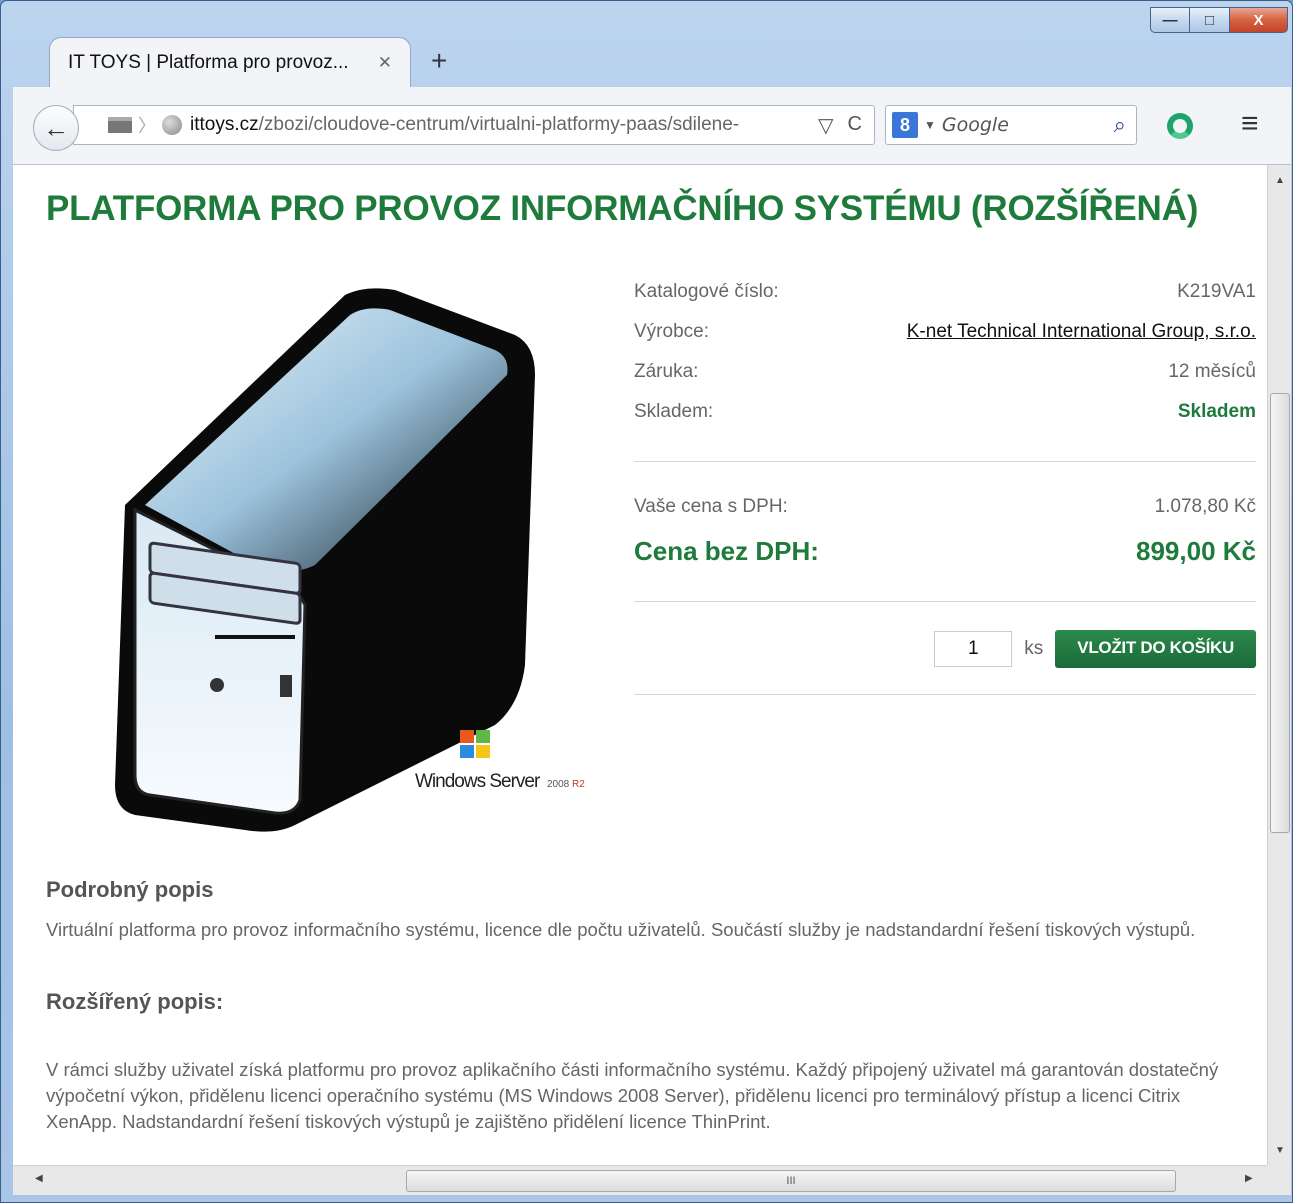 The image size is (1293, 1203). Describe the element at coordinates (945, 377) in the screenshot. I see `warranty-row: Záruka: 12 měsíců` at that location.